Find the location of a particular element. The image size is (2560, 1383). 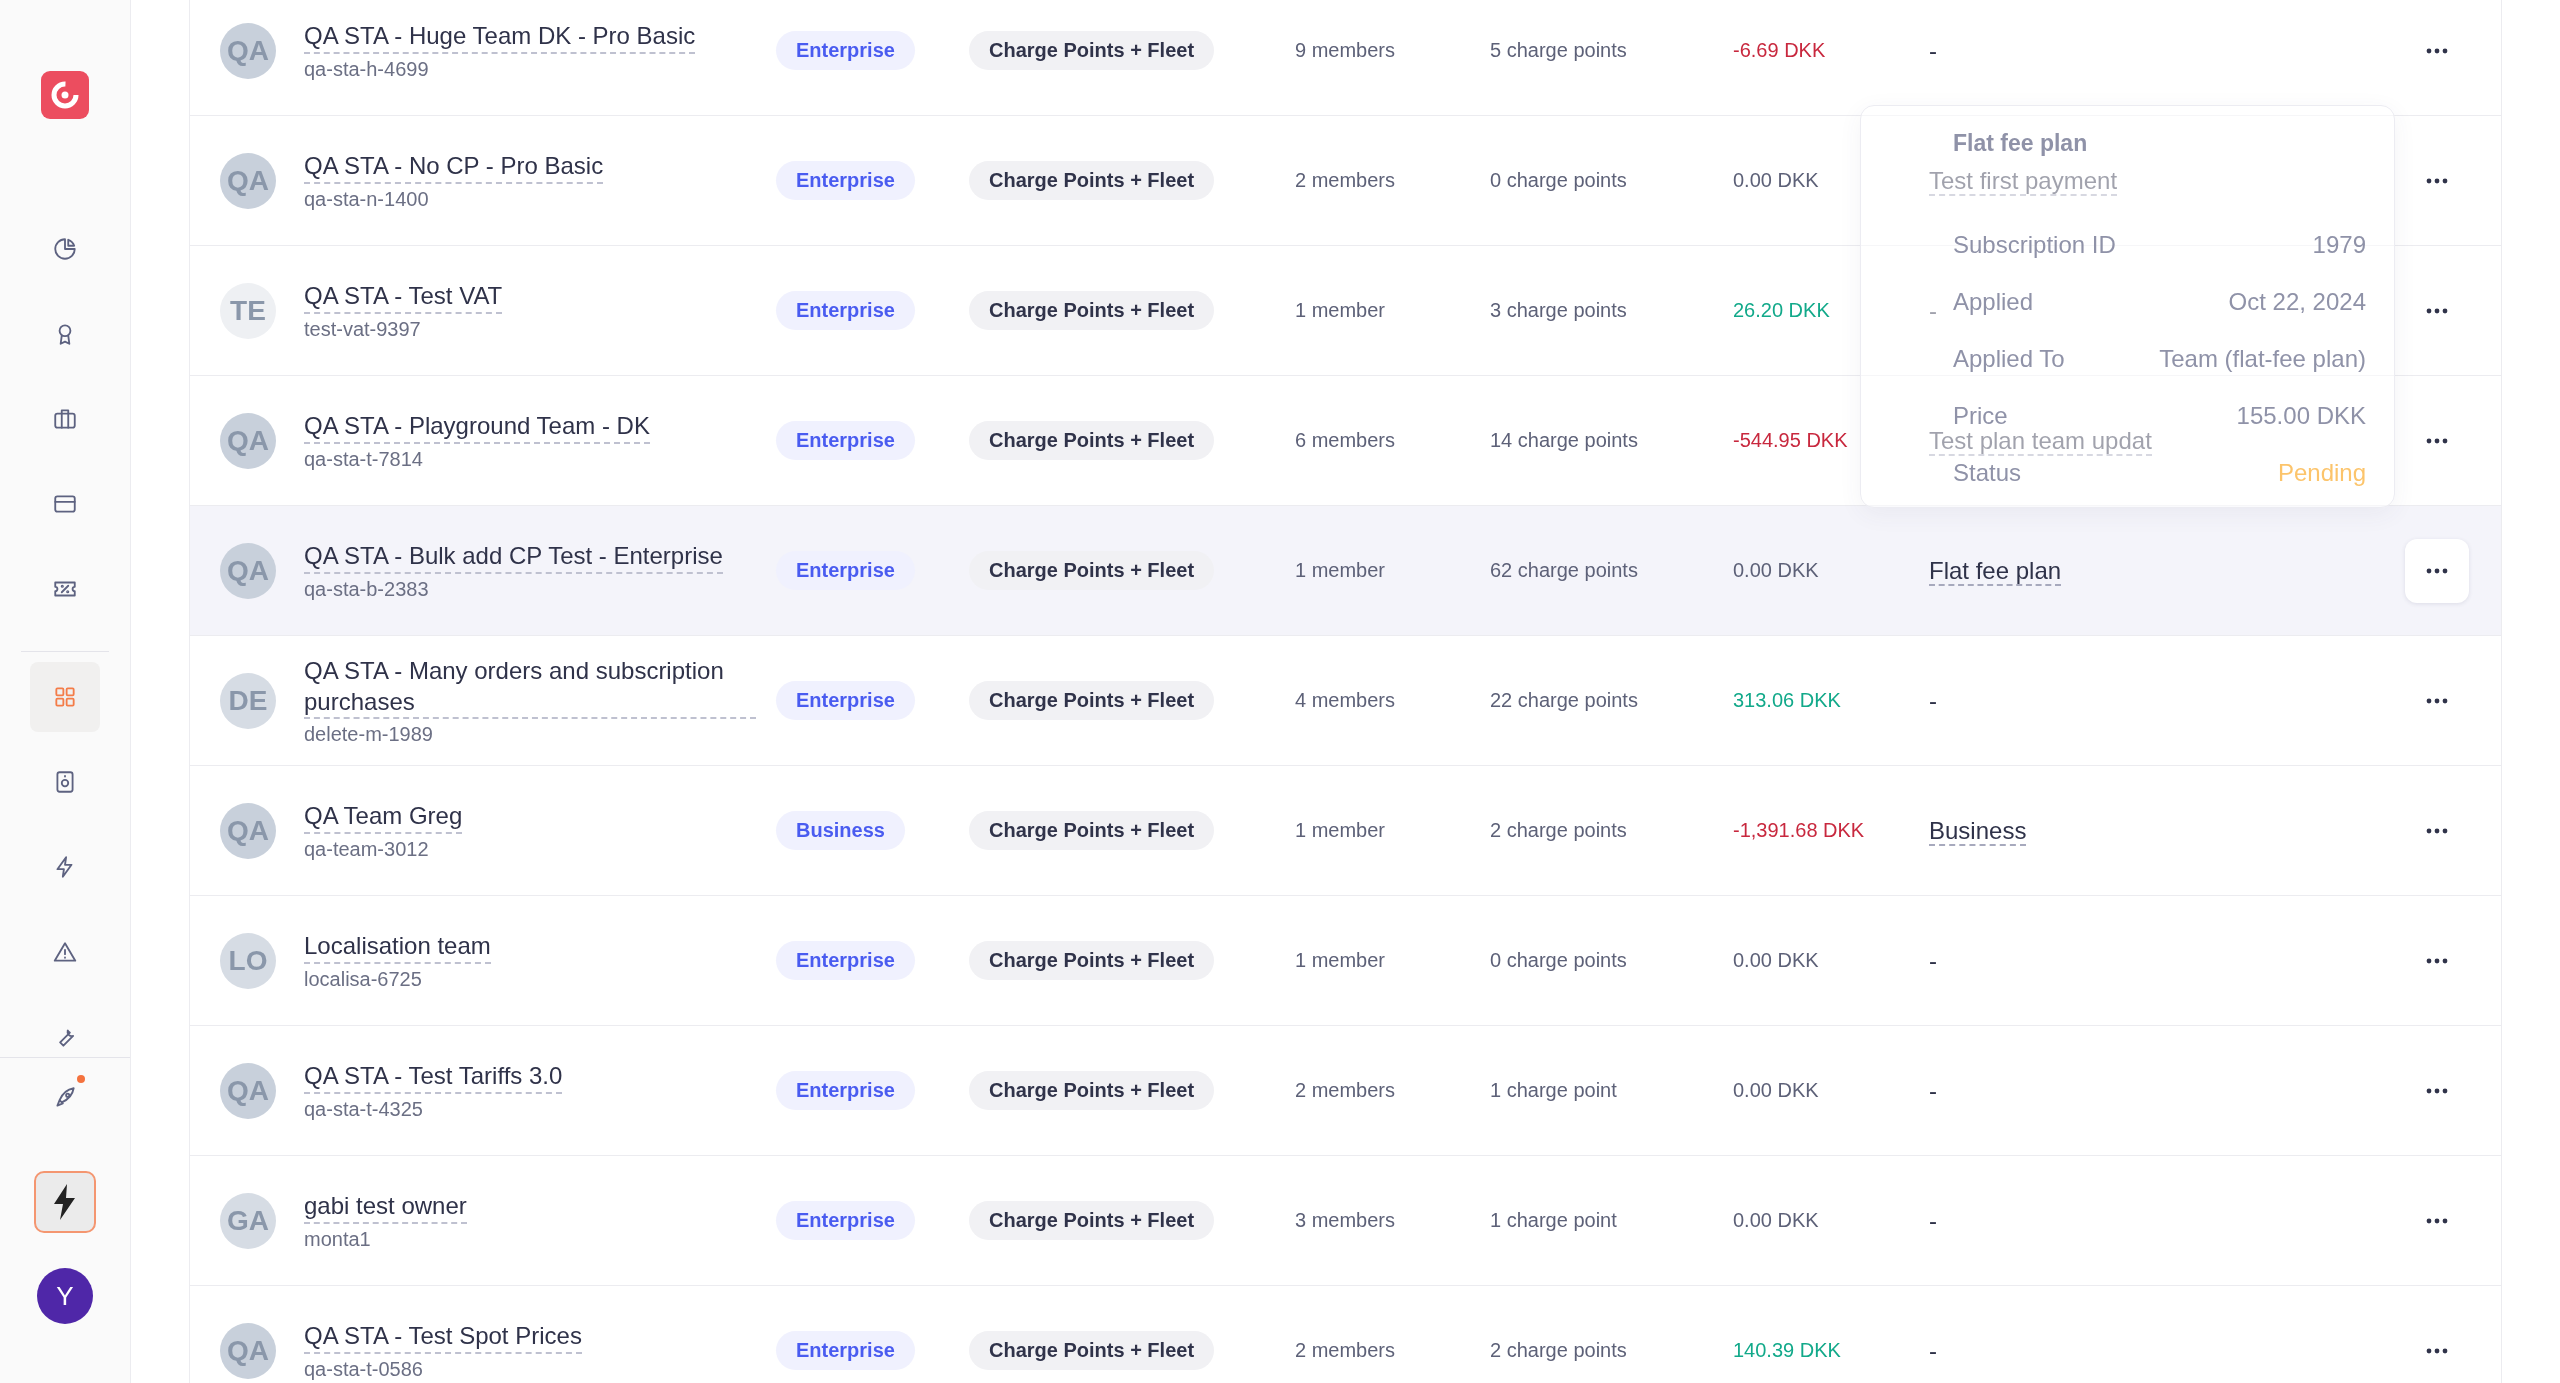

team-id: delete-m-1989 is located at coordinates (368, 735).